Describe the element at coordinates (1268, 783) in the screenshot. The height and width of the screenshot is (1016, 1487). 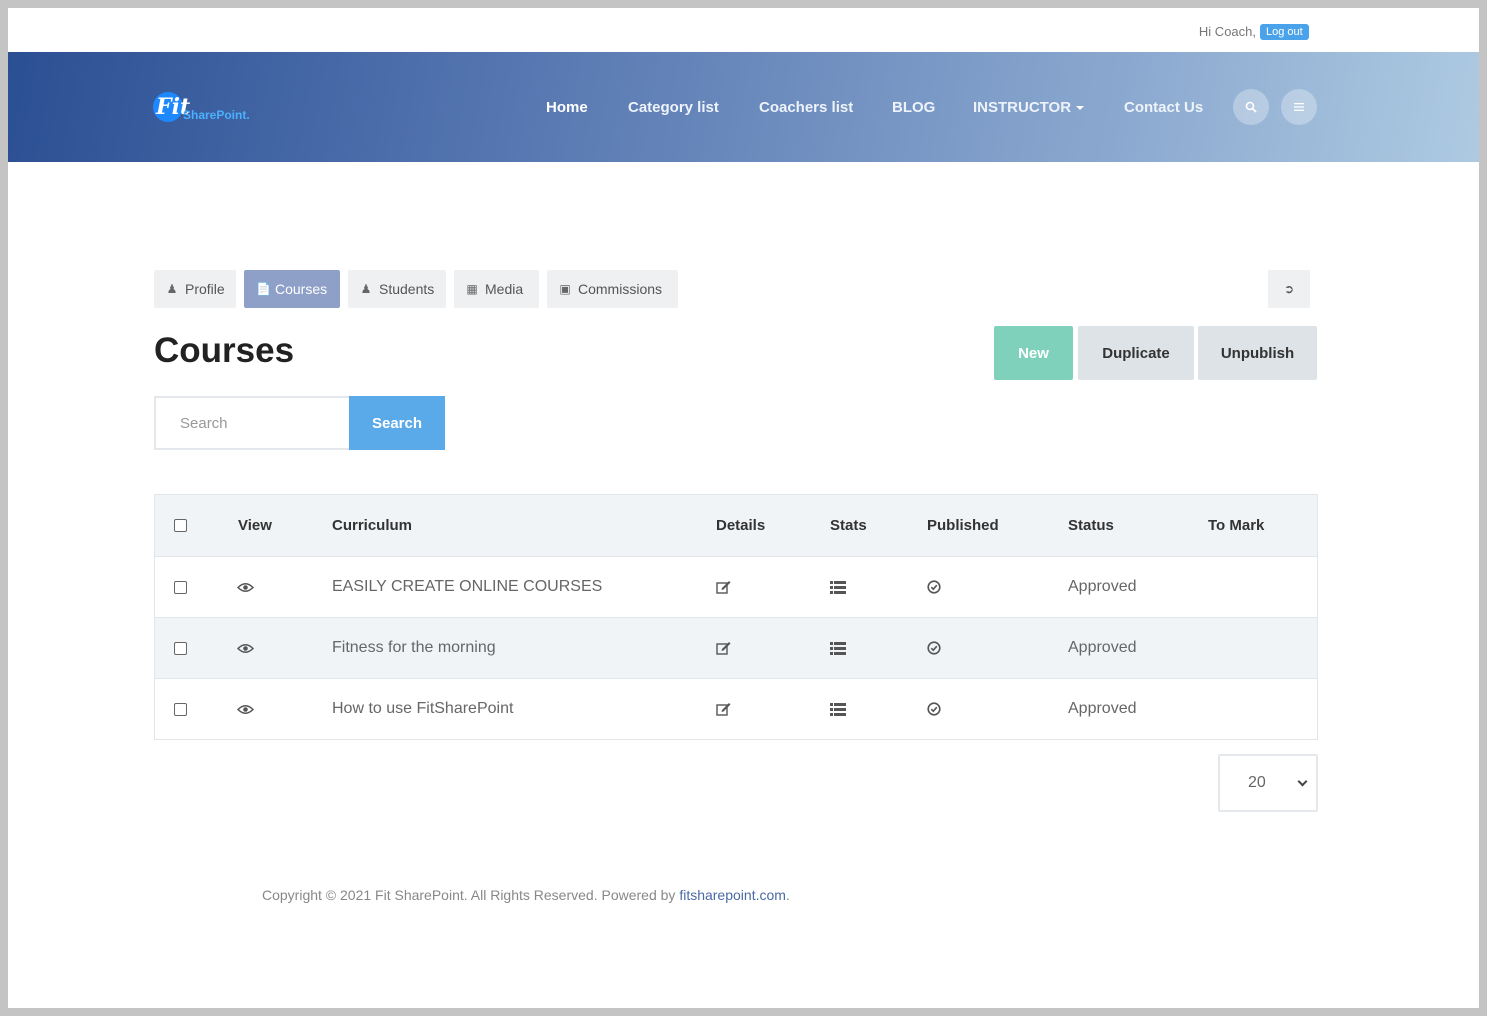
I see `per-page-select: 20` at that location.